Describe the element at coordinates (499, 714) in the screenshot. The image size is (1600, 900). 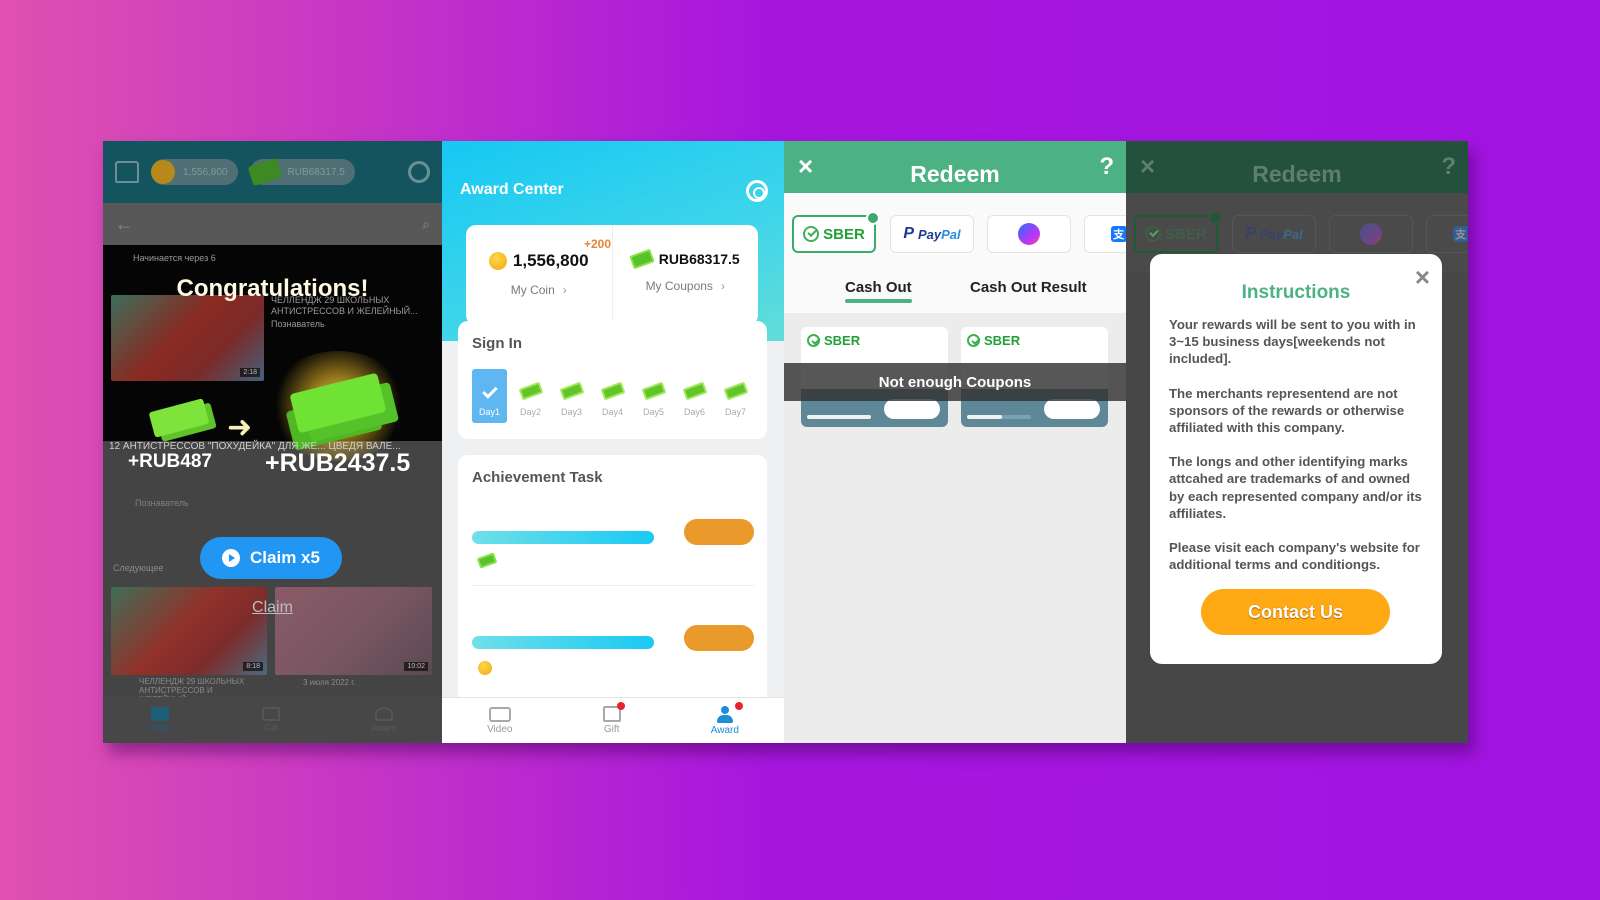
I see `video-camera-icon` at that location.